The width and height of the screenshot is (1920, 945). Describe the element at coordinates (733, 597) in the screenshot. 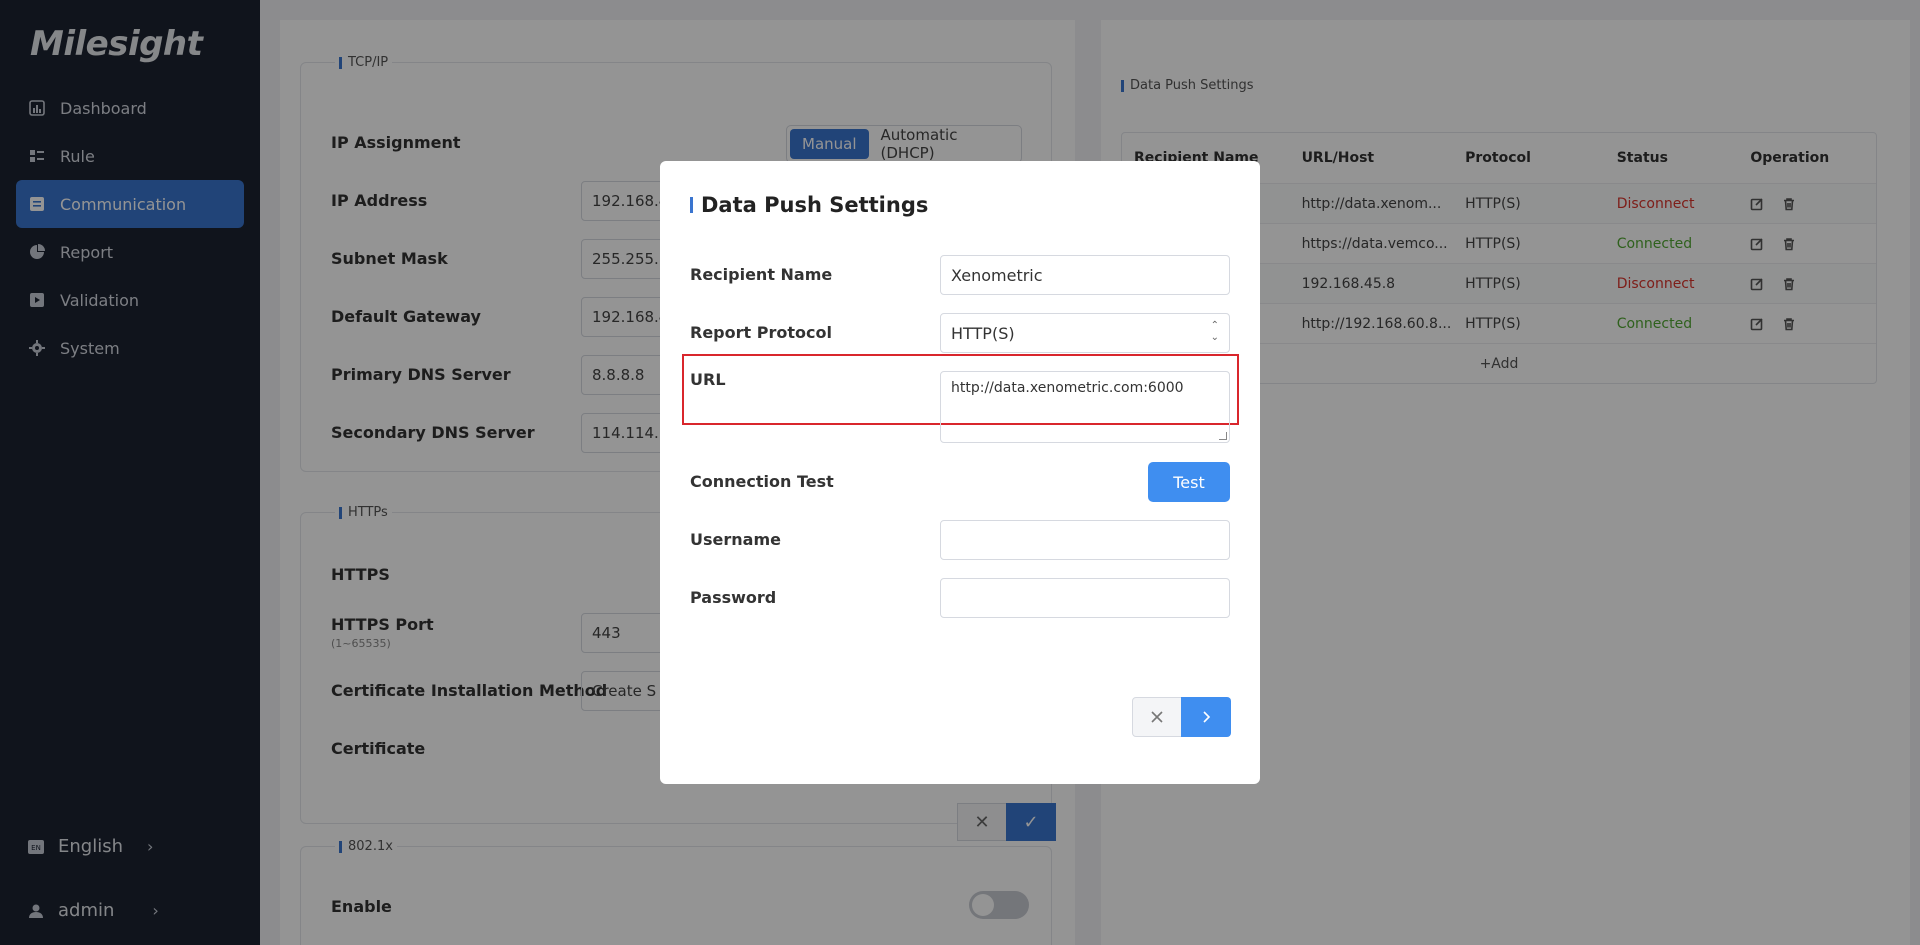

I see `password-label: Password` at that location.